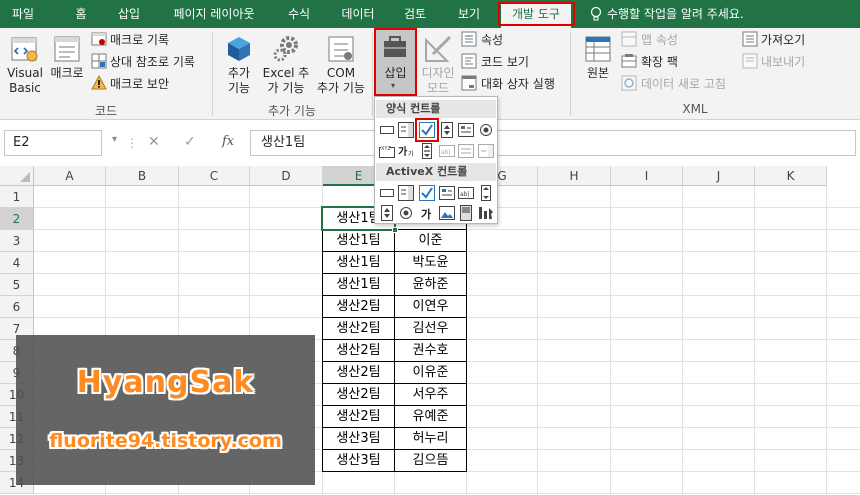 The width and height of the screenshot is (860, 495). I want to click on tab-review: 검토, so click(415, 14).